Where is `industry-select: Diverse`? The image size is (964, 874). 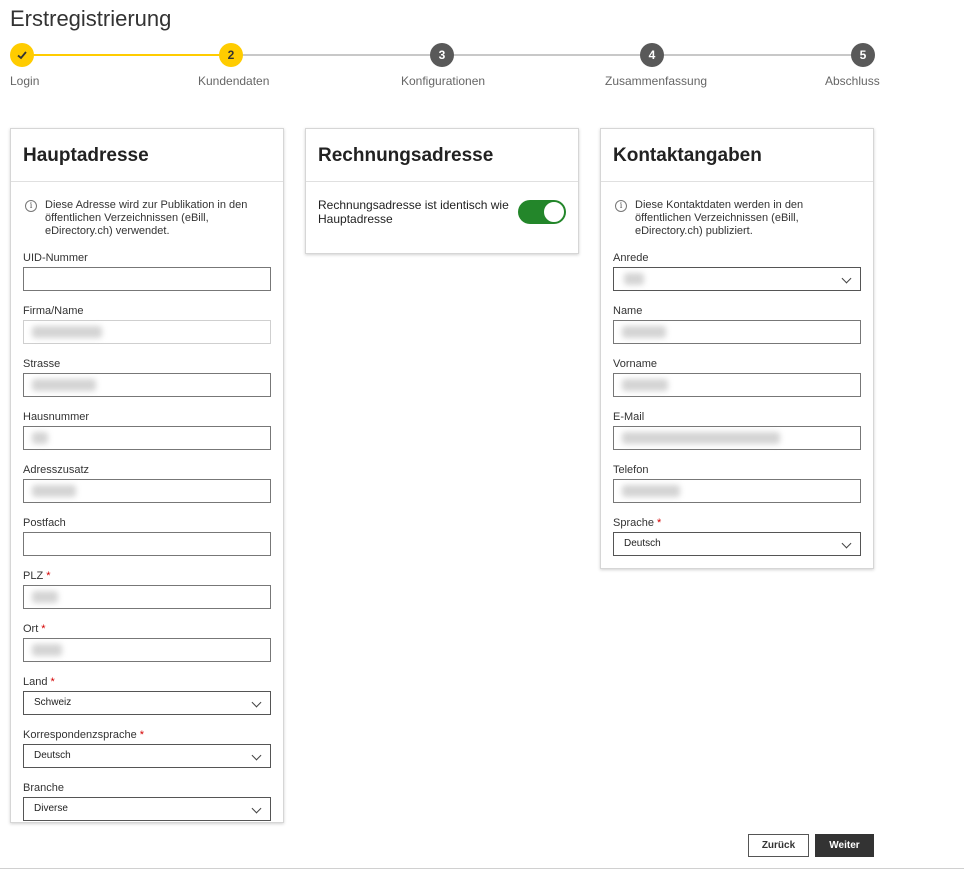 industry-select: Diverse is located at coordinates (147, 809).